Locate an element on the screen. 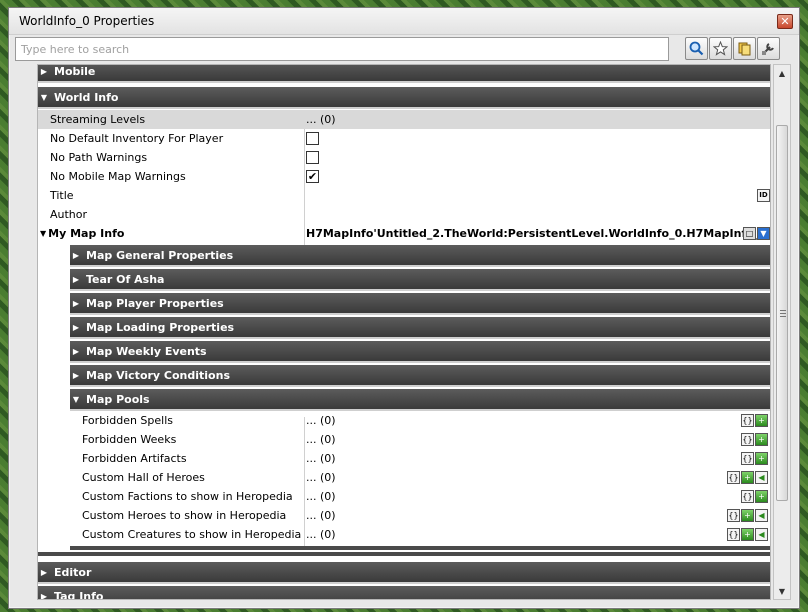  favorites-button is located at coordinates (720, 48).